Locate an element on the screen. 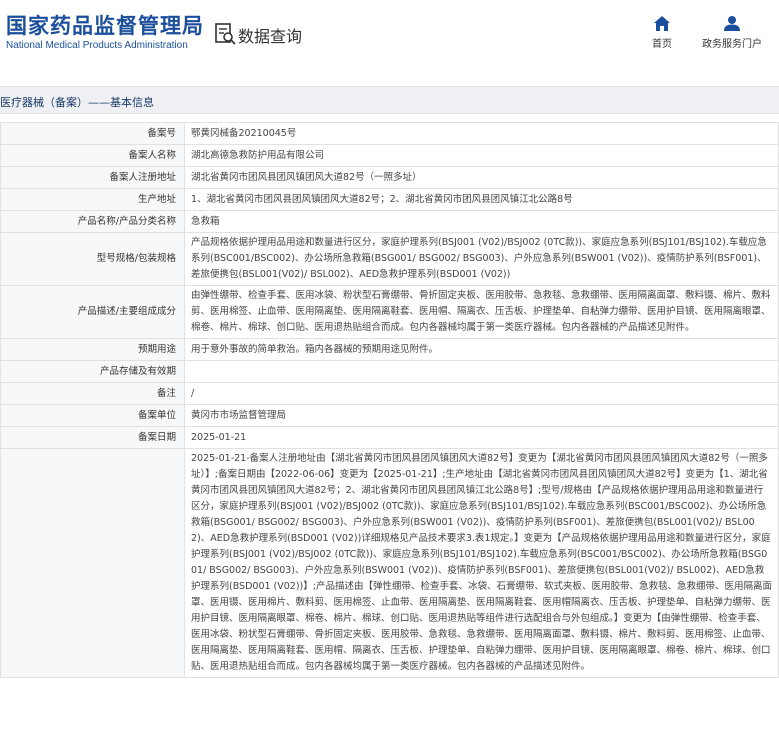 The width and height of the screenshot is (779, 729). field-label: 产品名称/产品分类名称 is located at coordinates (92, 221).